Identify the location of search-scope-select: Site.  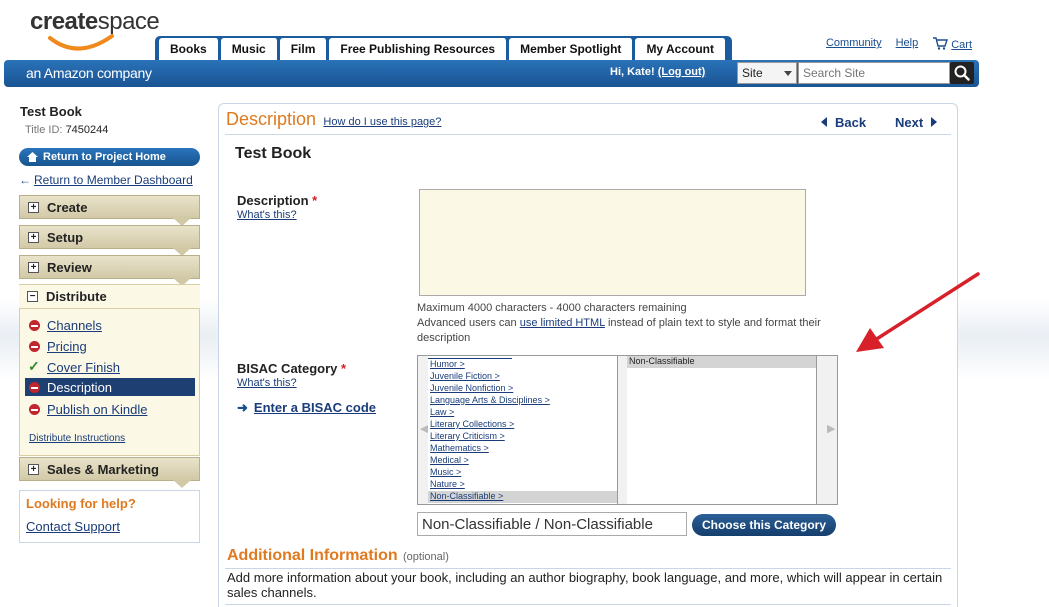
(767, 73).